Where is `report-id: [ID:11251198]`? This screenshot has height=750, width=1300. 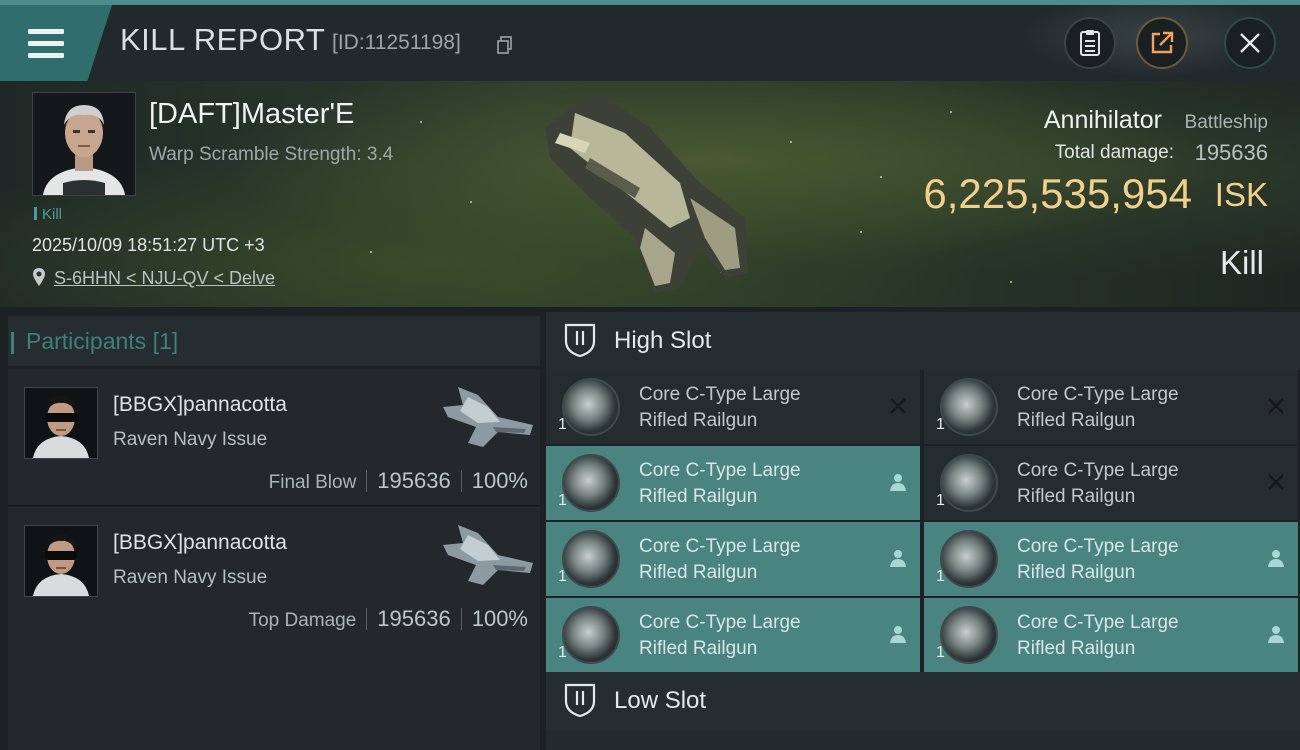 report-id: [ID:11251198] is located at coordinates (396, 42).